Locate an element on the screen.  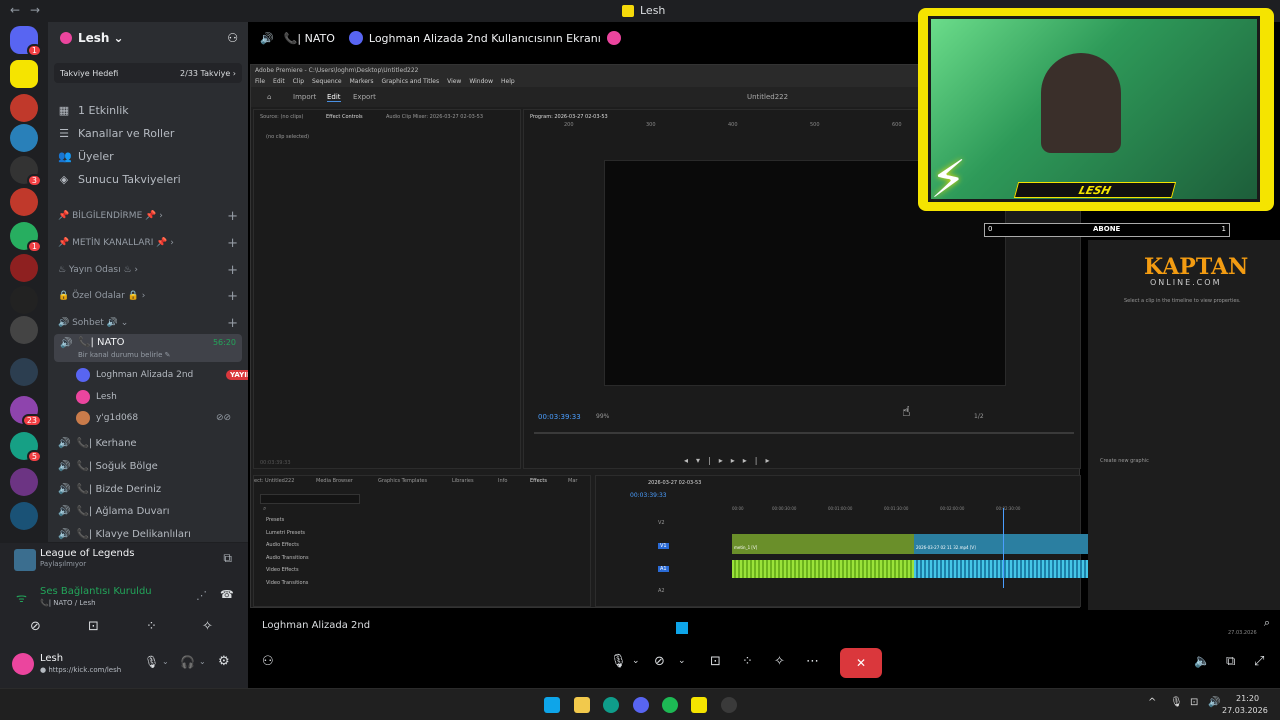
windows-start-icon is located at coordinates (552, 705).